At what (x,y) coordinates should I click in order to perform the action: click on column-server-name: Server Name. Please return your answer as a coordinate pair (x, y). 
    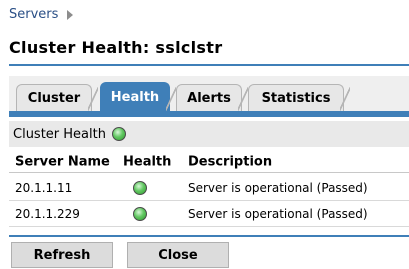
    Looking at the image, I should click on (62, 161).